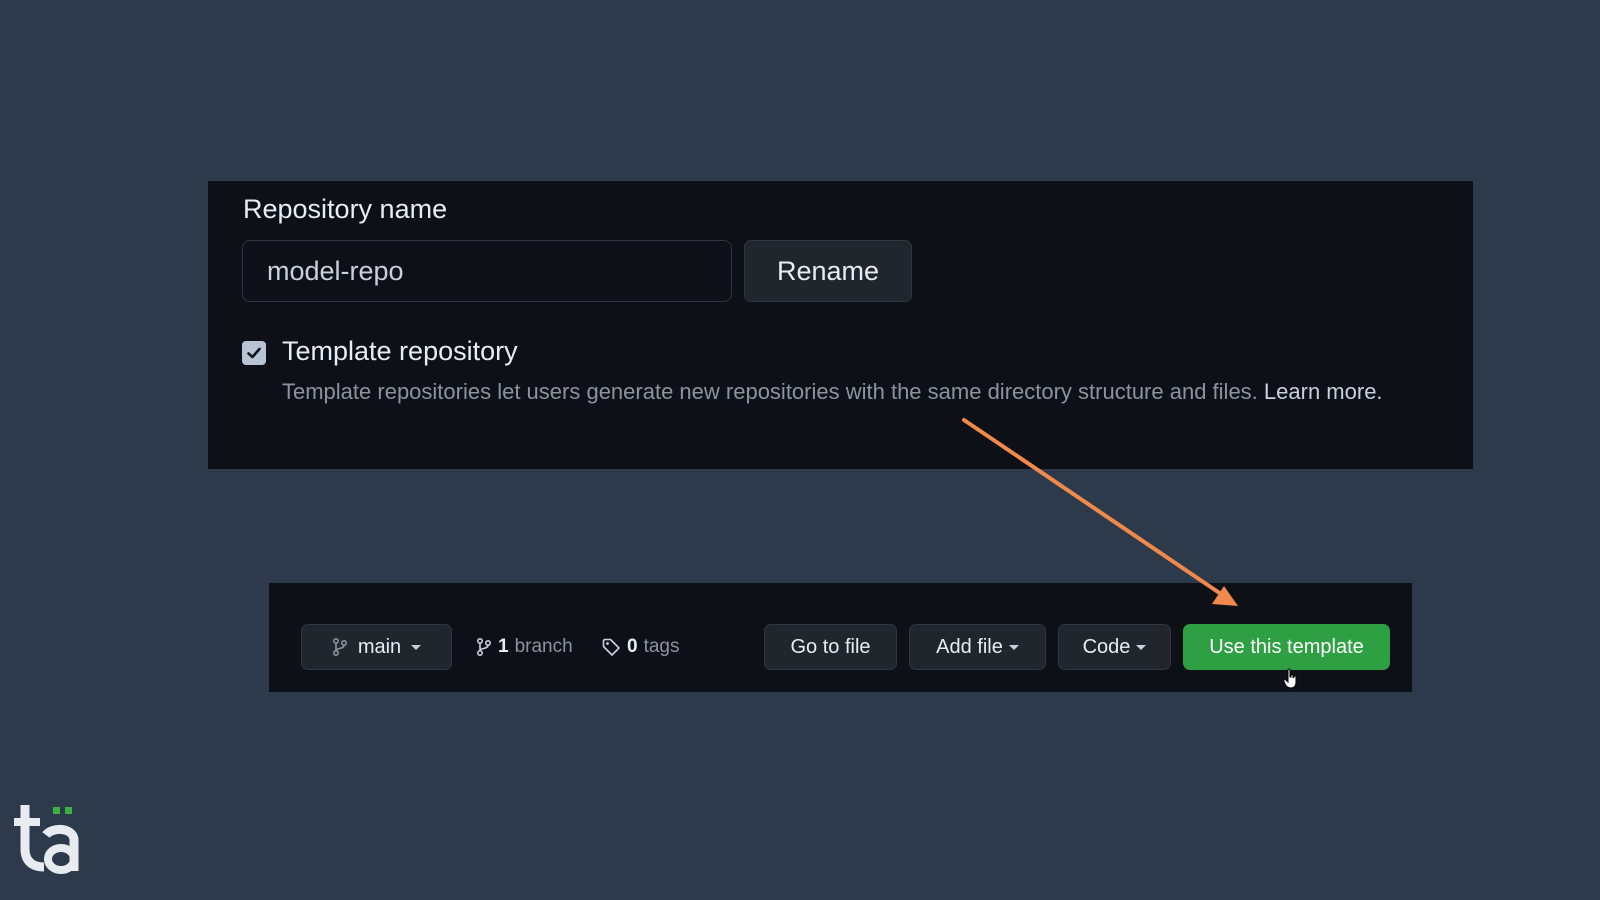  What do you see at coordinates (1106, 646) in the screenshot?
I see `code-label: Code` at bounding box center [1106, 646].